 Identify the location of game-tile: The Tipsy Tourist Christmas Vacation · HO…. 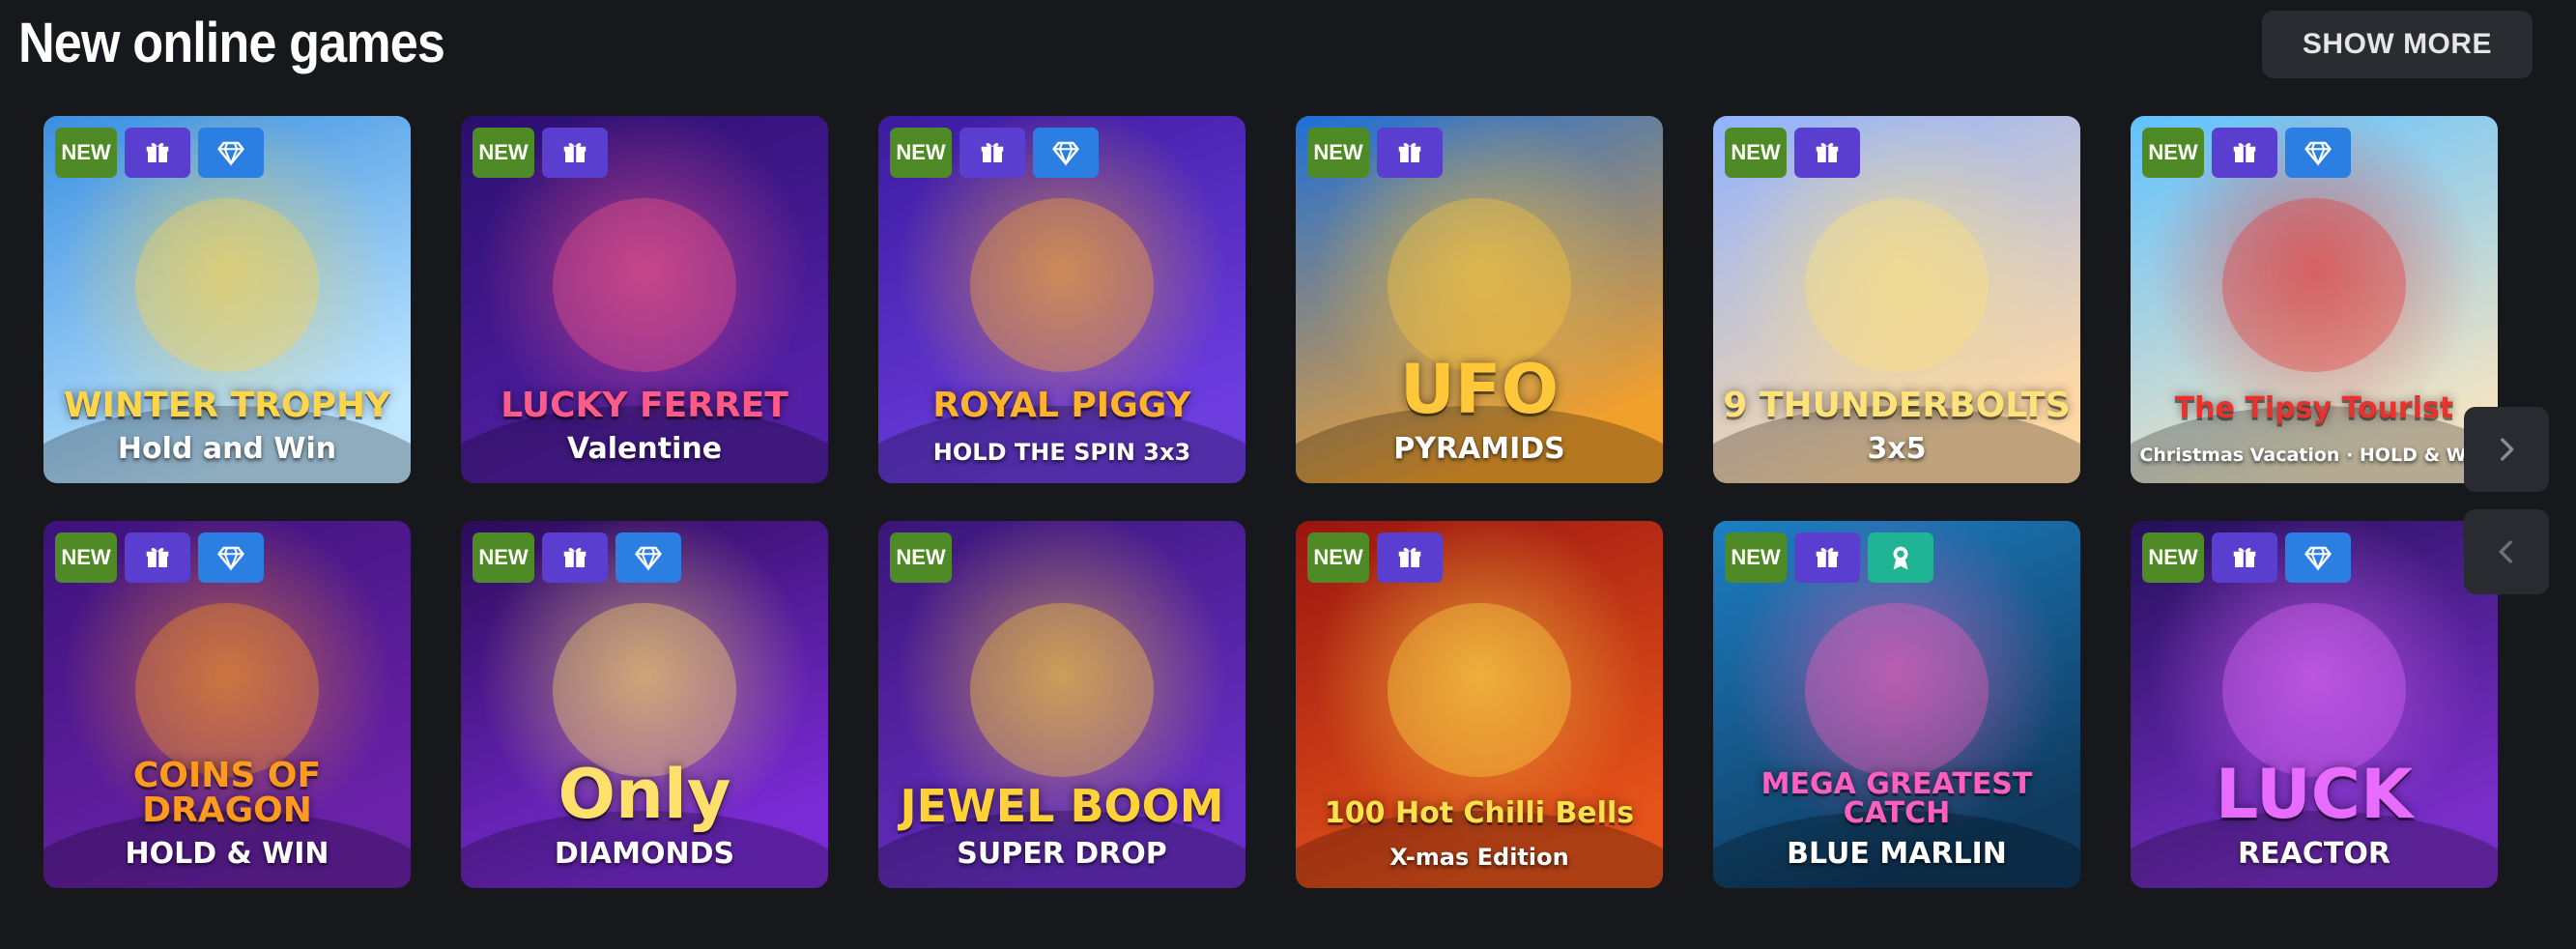
(2315, 299).